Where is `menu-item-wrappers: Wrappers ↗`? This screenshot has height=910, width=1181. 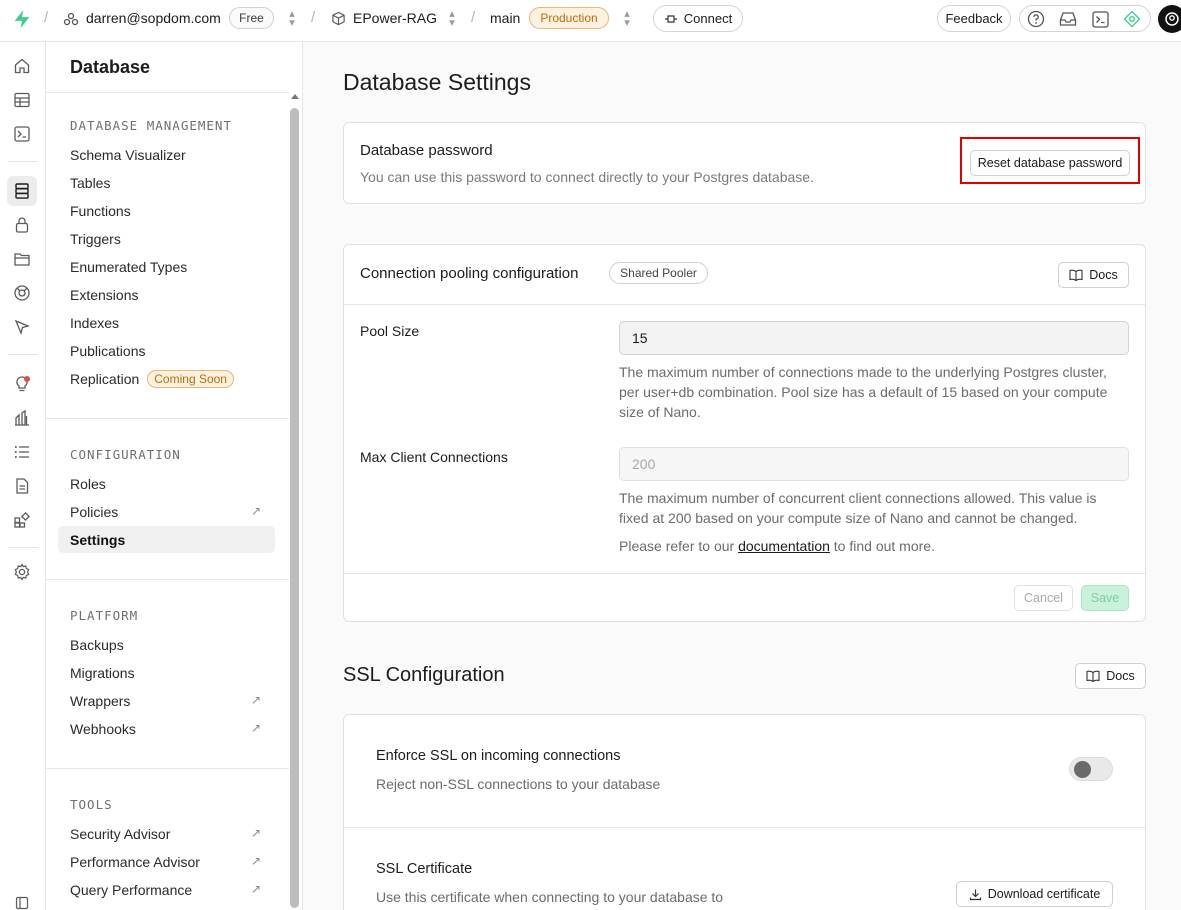 menu-item-wrappers: Wrappers ↗ is located at coordinates (166, 700).